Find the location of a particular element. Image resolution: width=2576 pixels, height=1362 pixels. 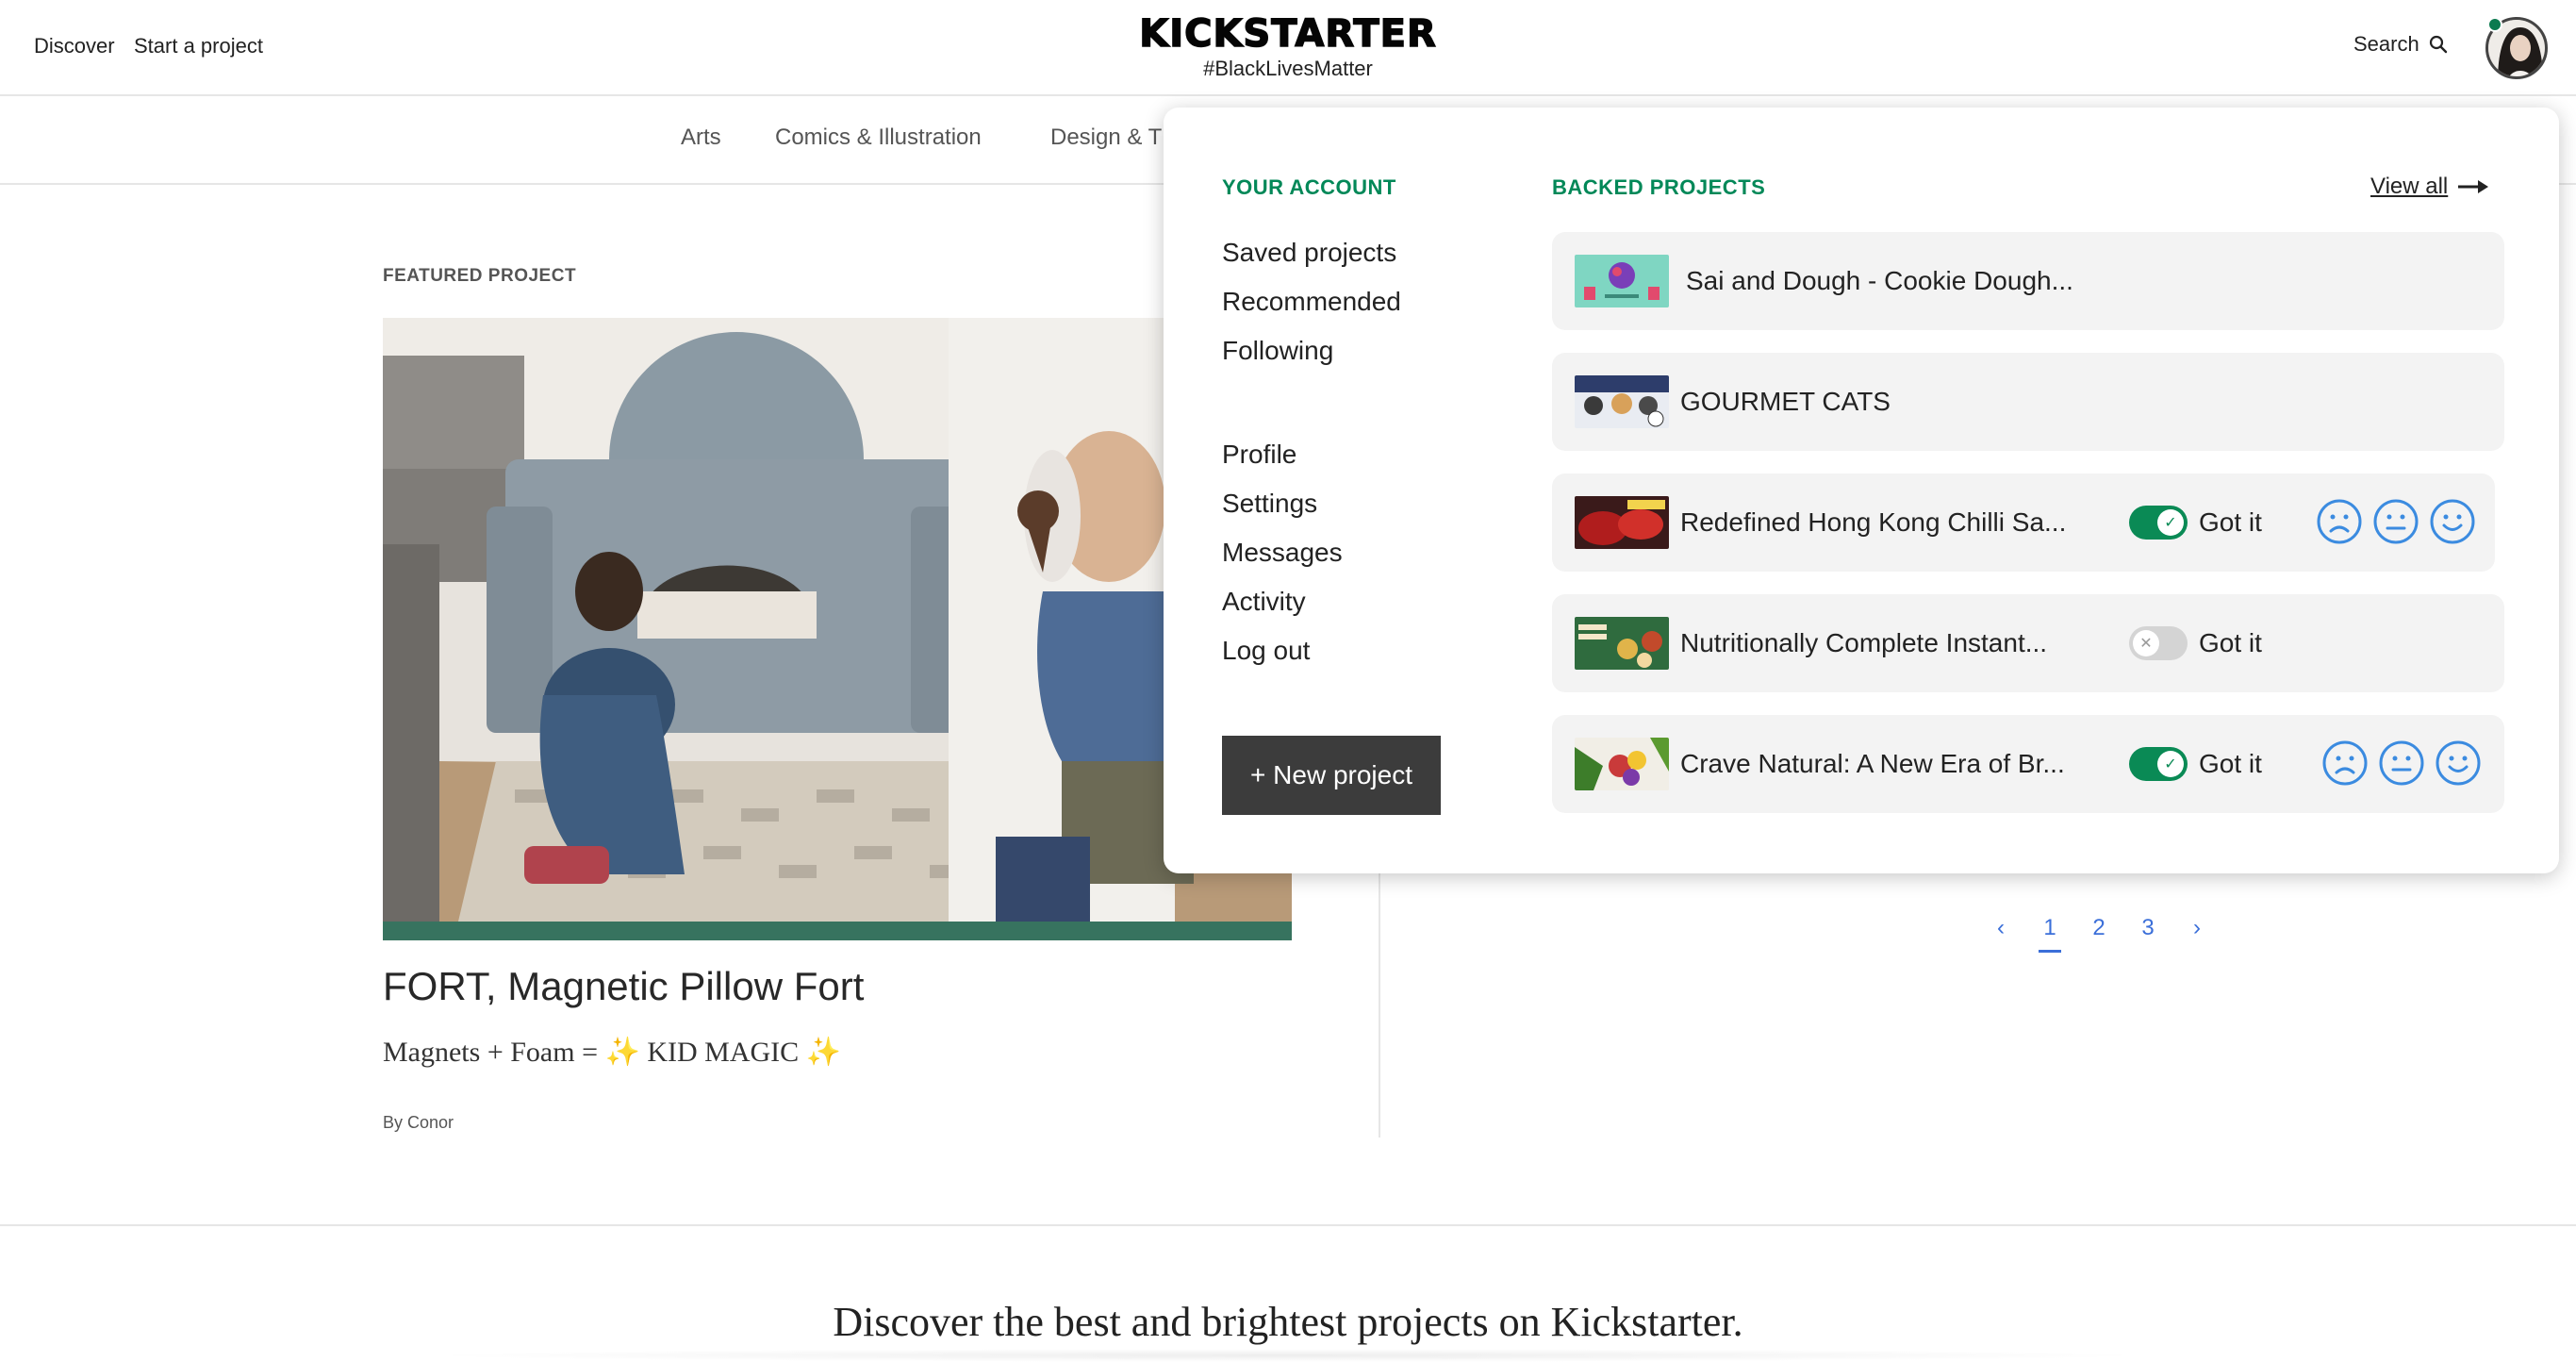

profile-link: Profile is located at coordinates (1259, 455).